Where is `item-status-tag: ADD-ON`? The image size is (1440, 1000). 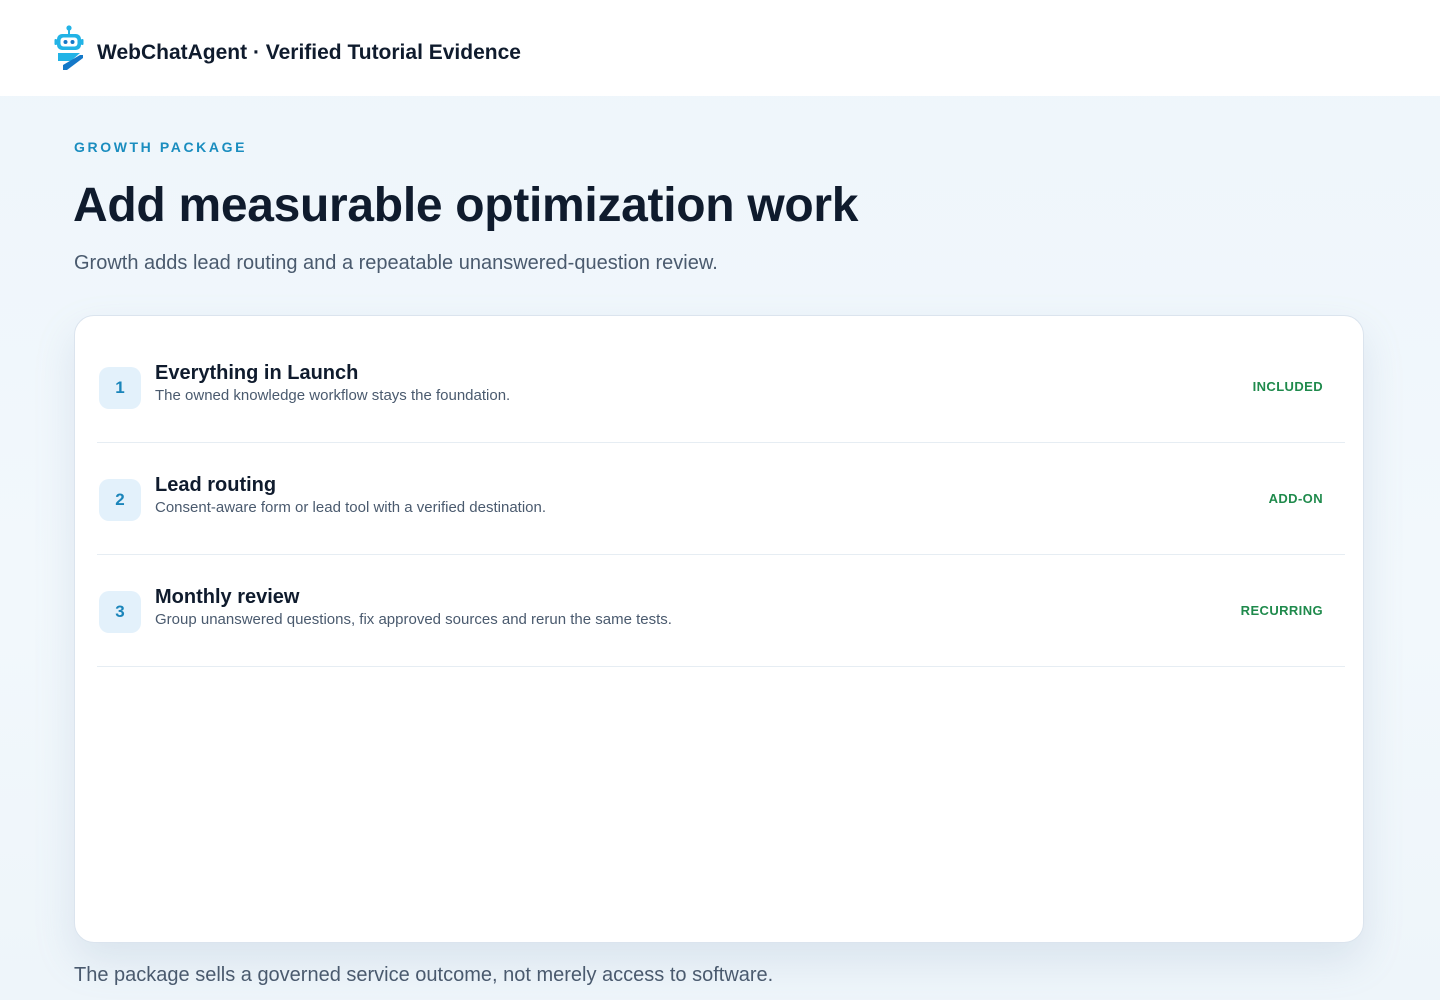 item-status-tag: ADD-ON is located at coordinates (1295, 498).